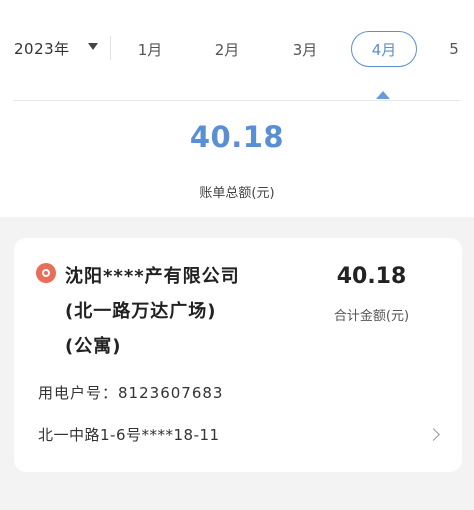 The width and height of the screenshot is (474, 510). What do you see at coordinates (42, 48) in the screenshot?
I see `year-label: 2023年` at bounding box center [42, 48].